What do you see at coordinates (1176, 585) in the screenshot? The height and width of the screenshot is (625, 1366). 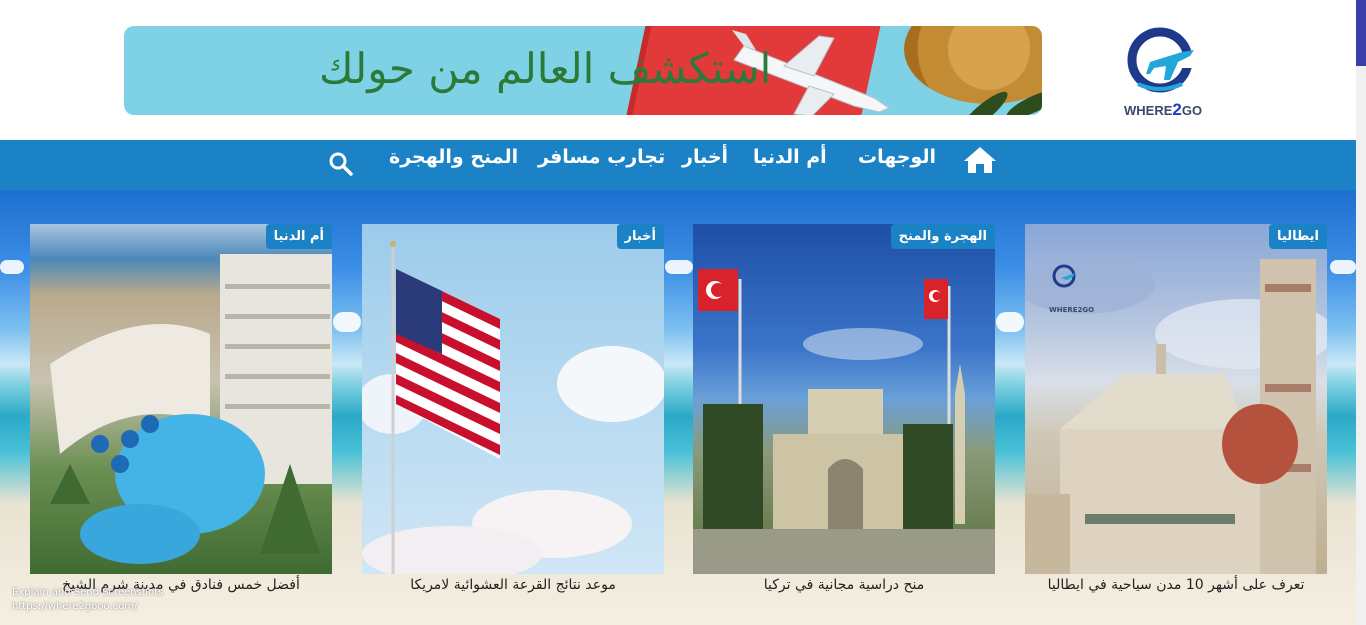 I see `article-title-italy: تعرف على أشهر 10 مدن سياحية في ايطاليا` at bounding box center [1176, 585].